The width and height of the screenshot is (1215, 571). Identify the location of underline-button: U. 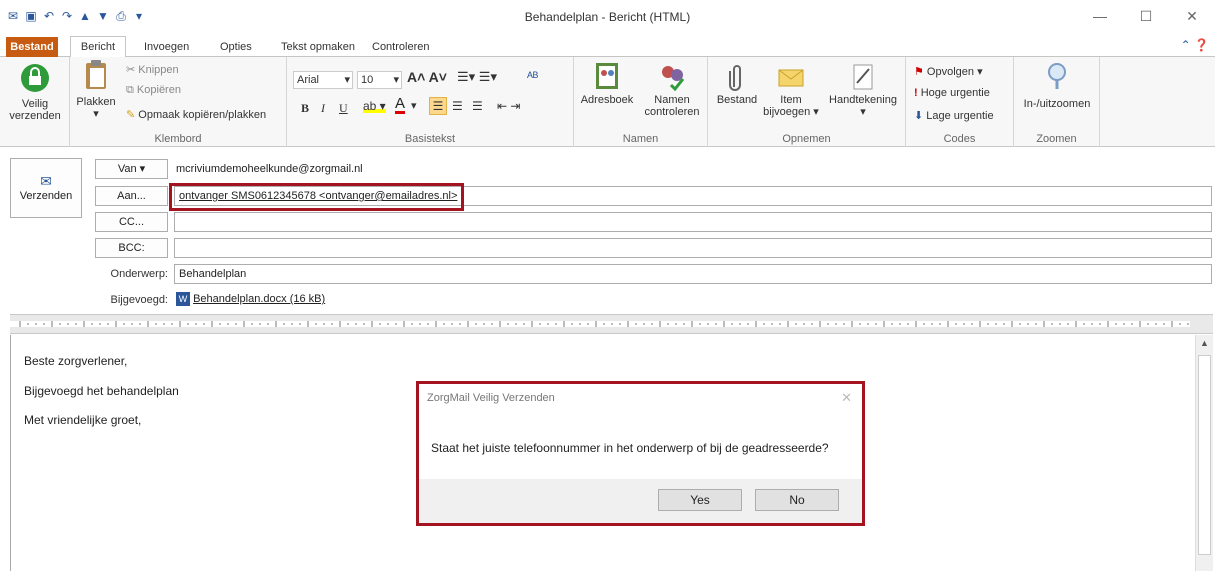
(343, 108).